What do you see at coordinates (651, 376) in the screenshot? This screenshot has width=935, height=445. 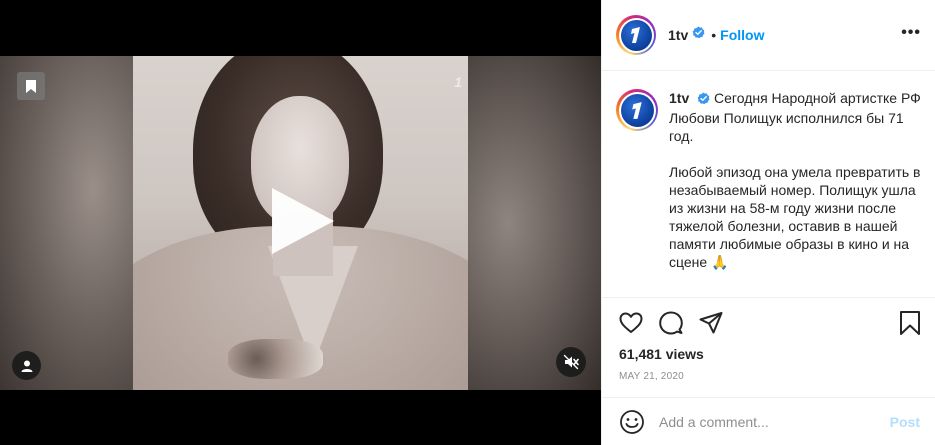 I see `post-date: MAY 21, 2020` at bounding box center [651, 376].